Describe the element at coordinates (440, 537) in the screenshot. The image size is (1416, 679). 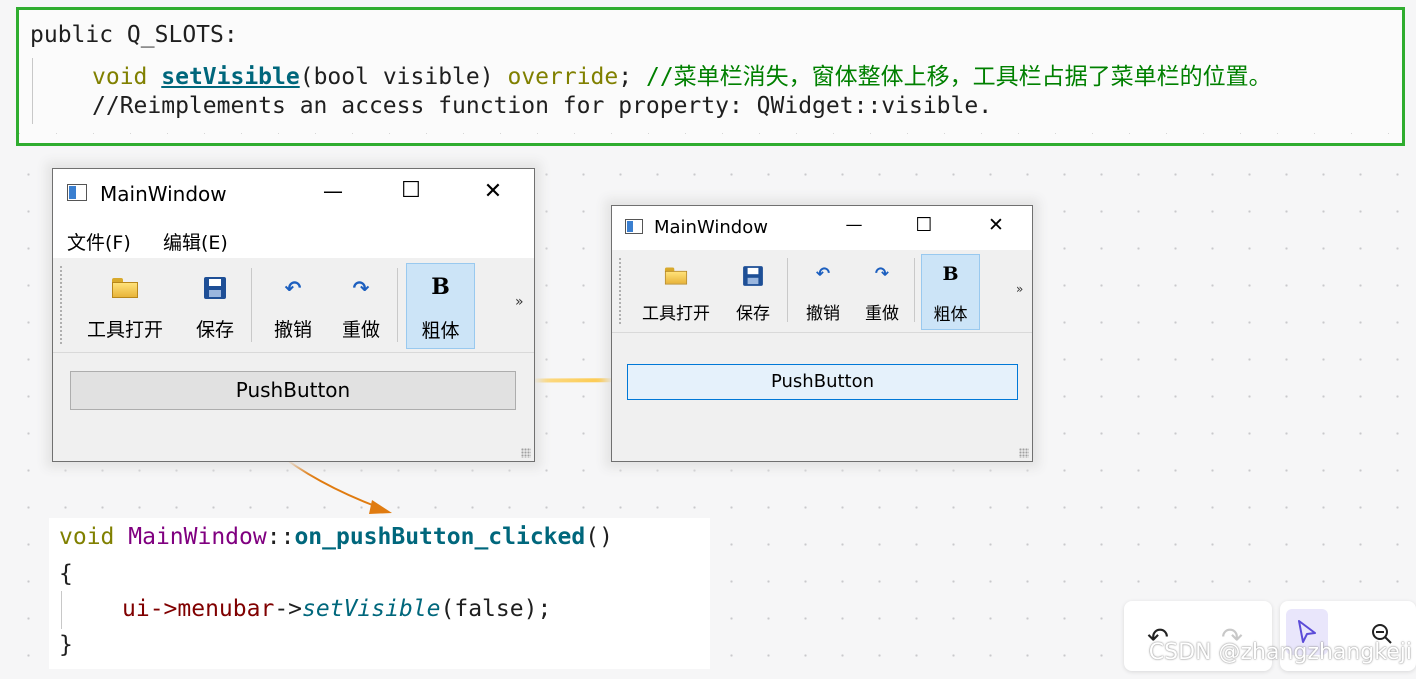
I see `slot-function-name: on_pushButton_clicked` at that location.